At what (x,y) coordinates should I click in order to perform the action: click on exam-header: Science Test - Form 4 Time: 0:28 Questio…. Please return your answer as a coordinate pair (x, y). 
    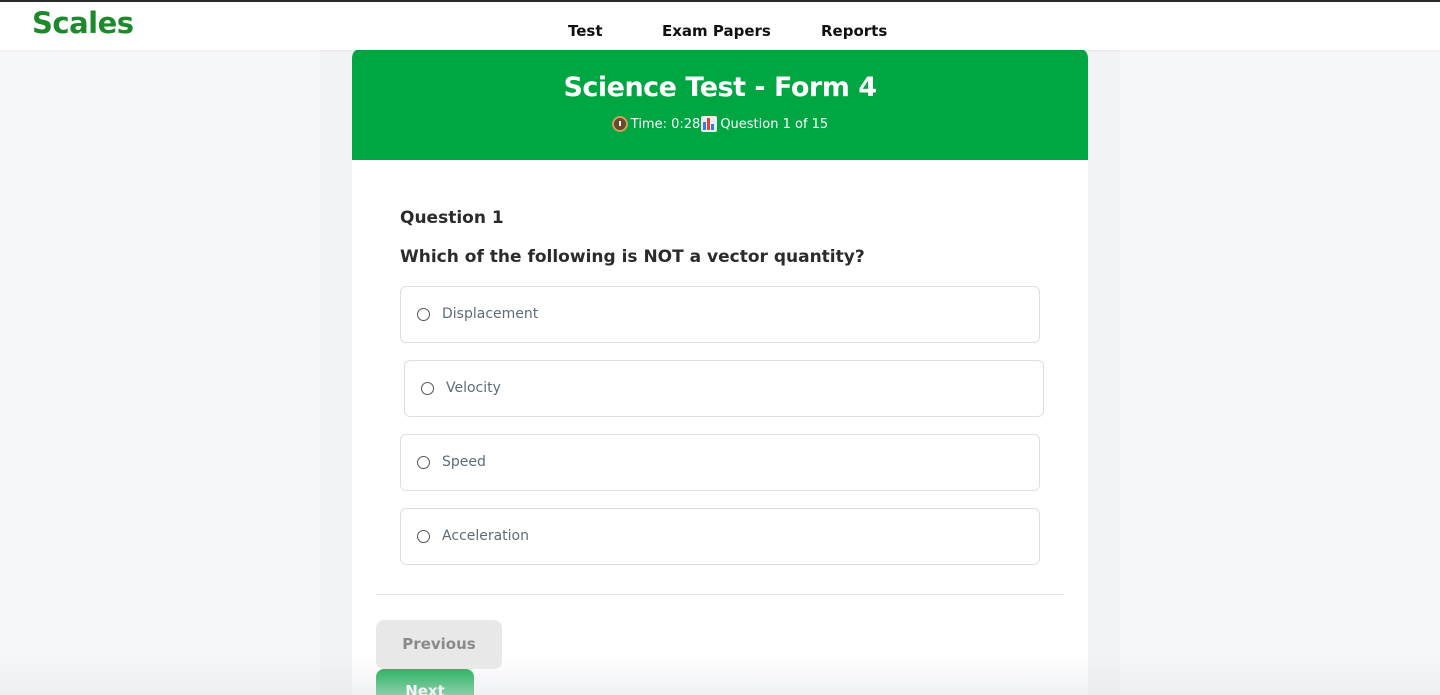
    Looking at the image, I should click on (720, 104).